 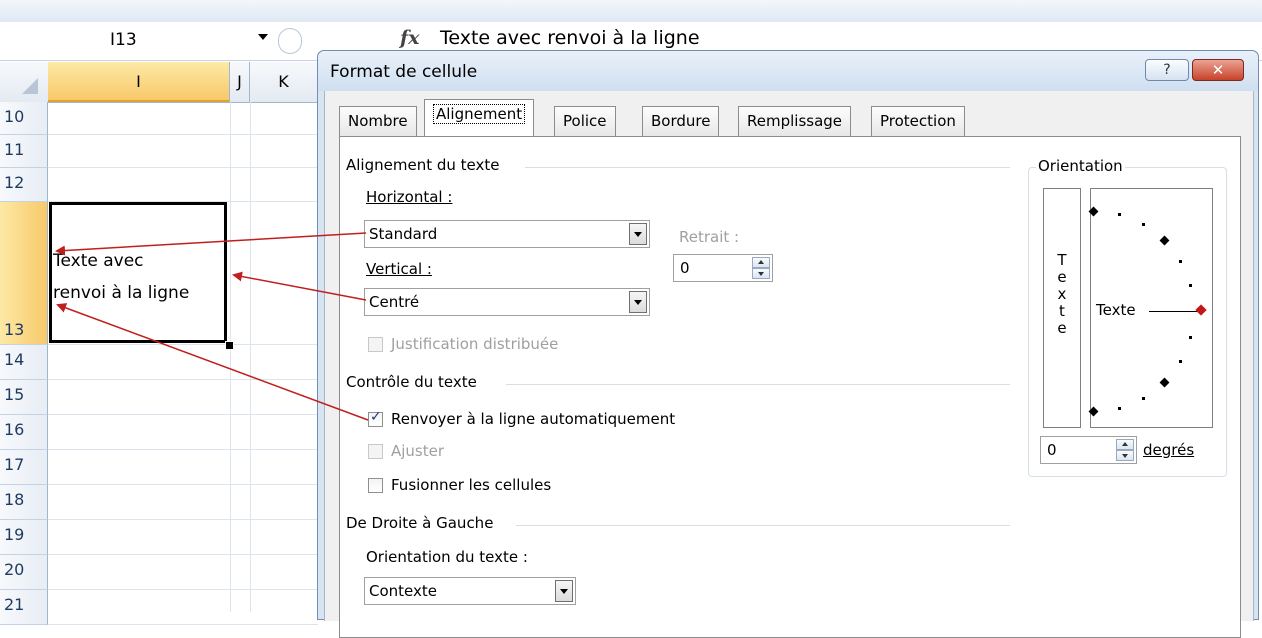 I want to click on vertical-text-letter: e, so click(x=1062, y=328).